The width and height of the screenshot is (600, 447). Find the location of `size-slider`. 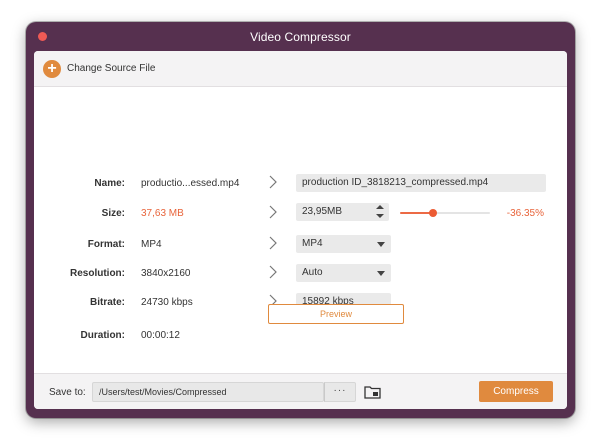

size-slider is located at coordinates (445, 213).